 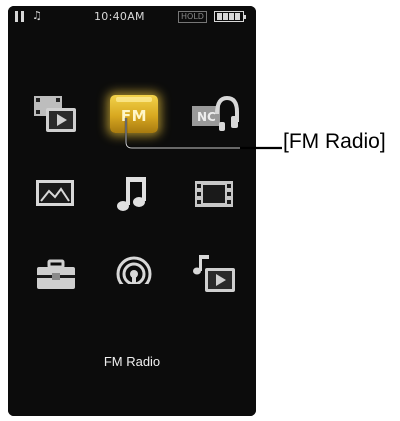 I want to click on callout-label: [FM Radio], so click(x=334, y=141).